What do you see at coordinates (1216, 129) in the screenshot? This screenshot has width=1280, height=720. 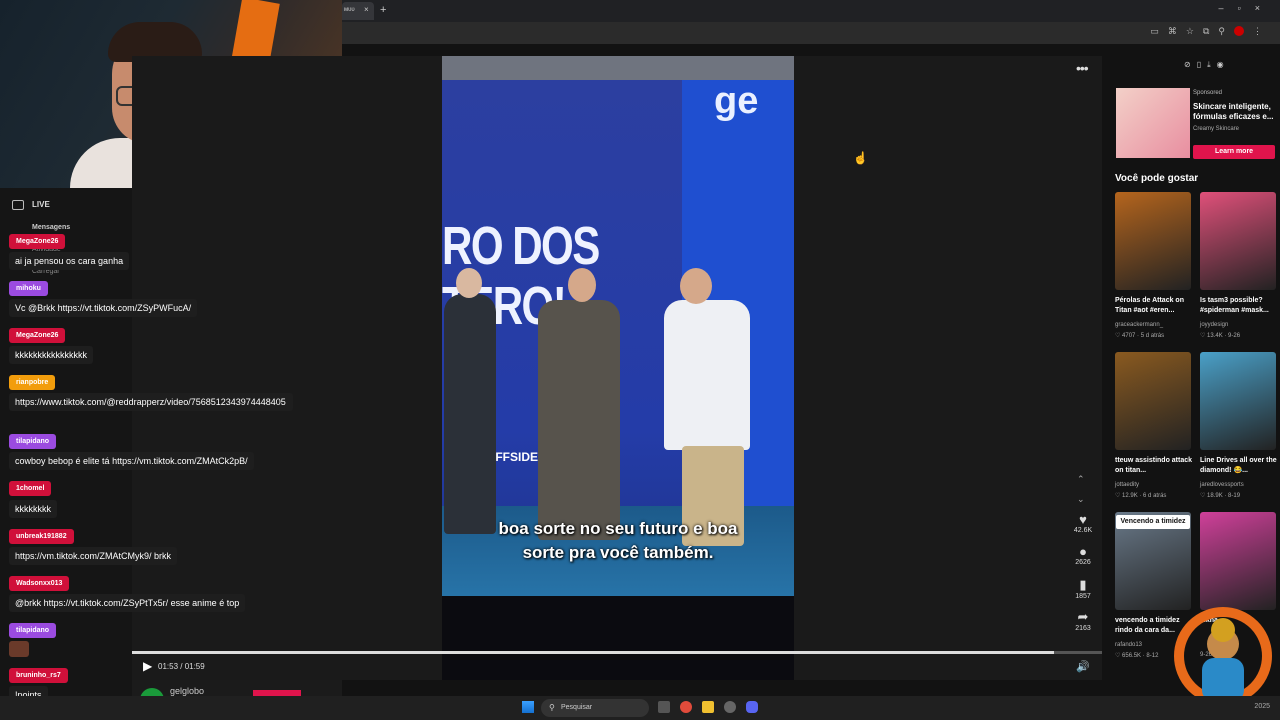 I see `ad-advertiser: Creamy Skincare` at bounding box center [1216, 129].